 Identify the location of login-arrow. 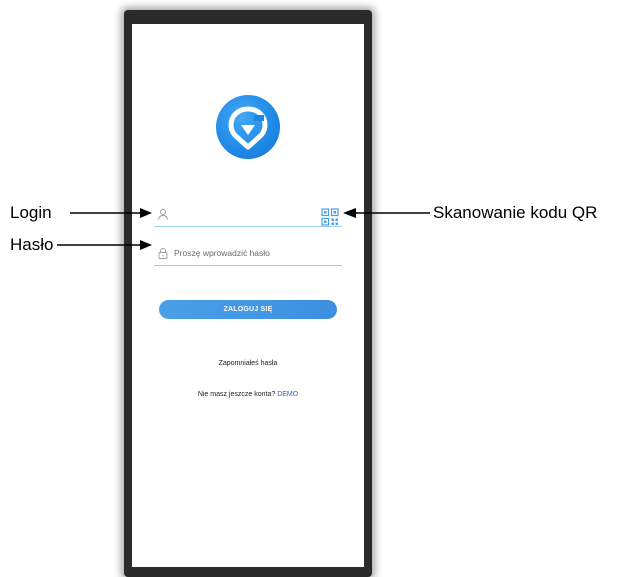
(111, 213).